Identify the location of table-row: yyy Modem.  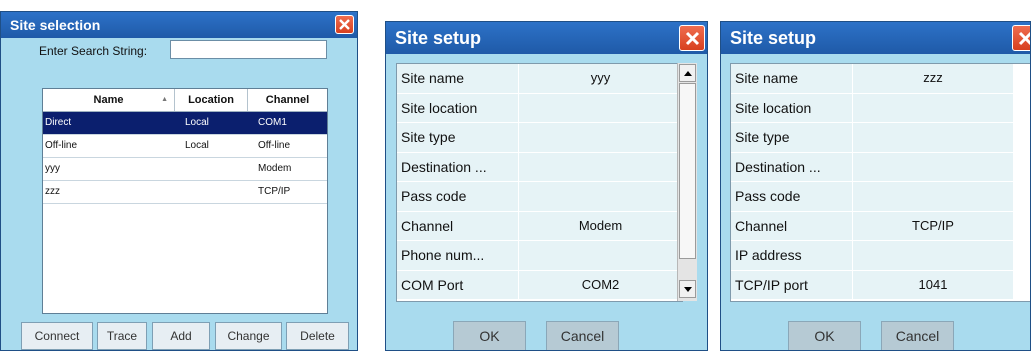
(185, 169).